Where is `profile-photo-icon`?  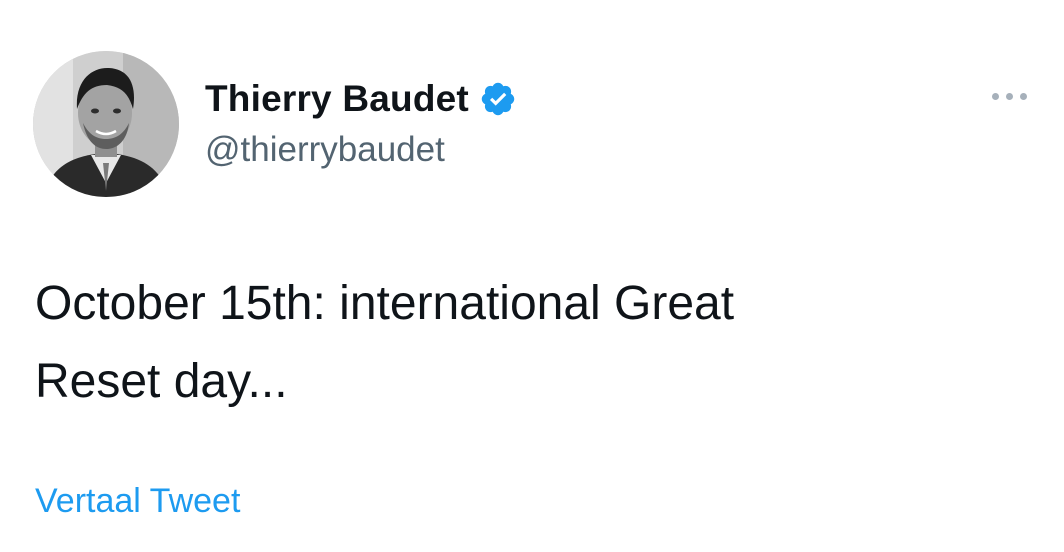
profile-photo-icon is located at coordinates (106, 124).